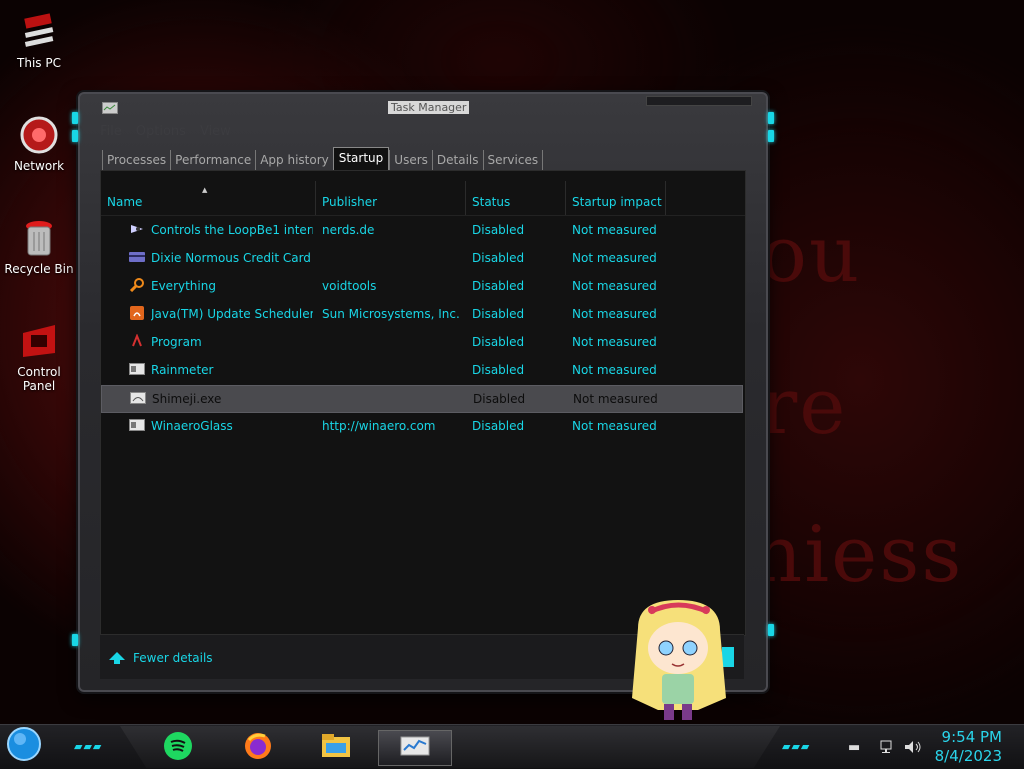 The height and width of the screenshot is (769, 1024). I want to click on network-icon, so click(39, 135).